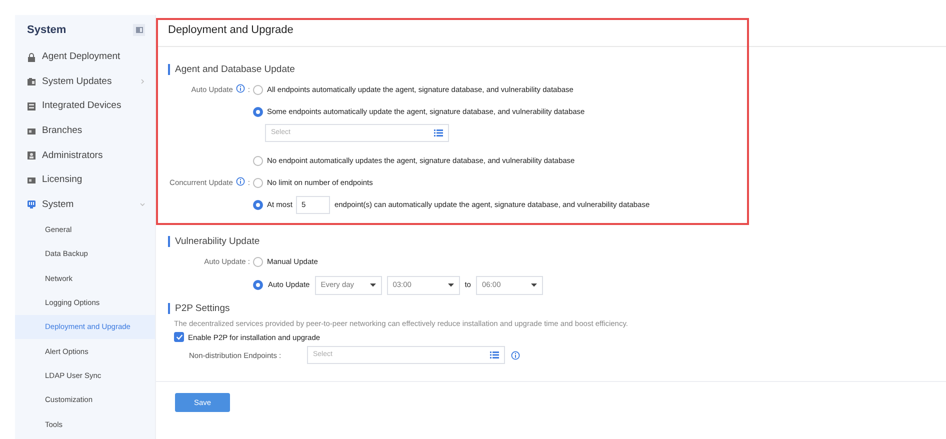 This screenshot has height=439, width=946. I want to click on monitor-icon, so click(31, 205).